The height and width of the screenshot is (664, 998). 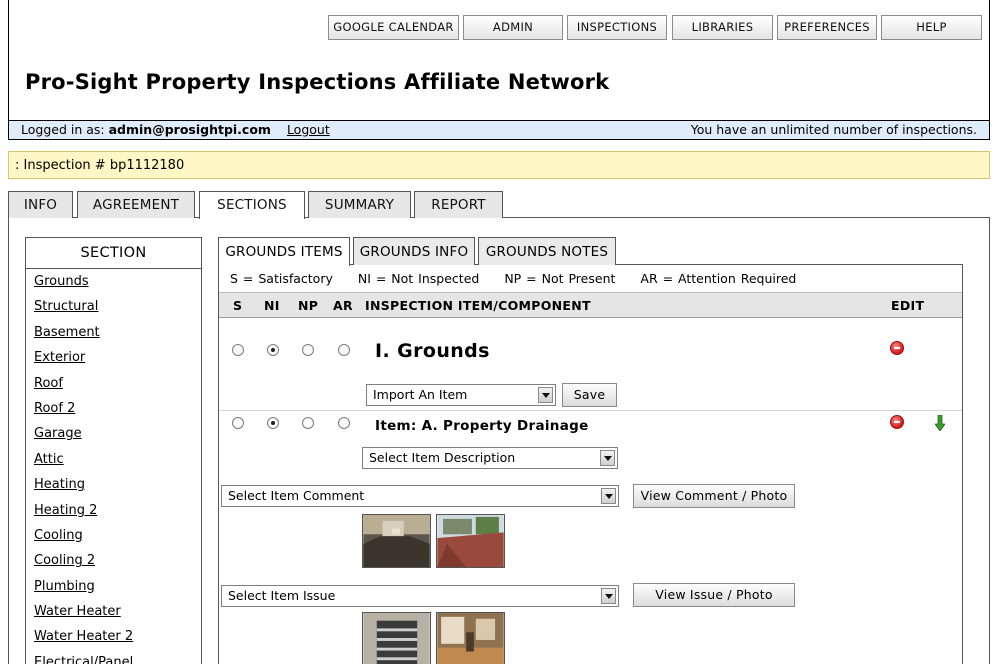 What do you see at coordinates (83, 286) in the screenshot?
I see `sidebar-item-grounds: Grounds` at bounding box center [83, 286].